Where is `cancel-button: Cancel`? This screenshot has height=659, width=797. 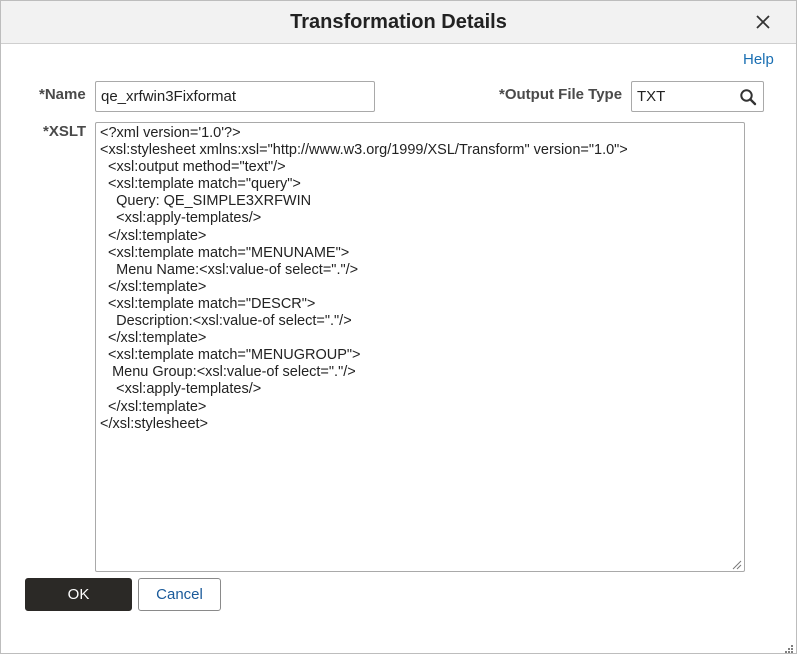
cancel-button: Cancel is located at coordinates (179, 594).